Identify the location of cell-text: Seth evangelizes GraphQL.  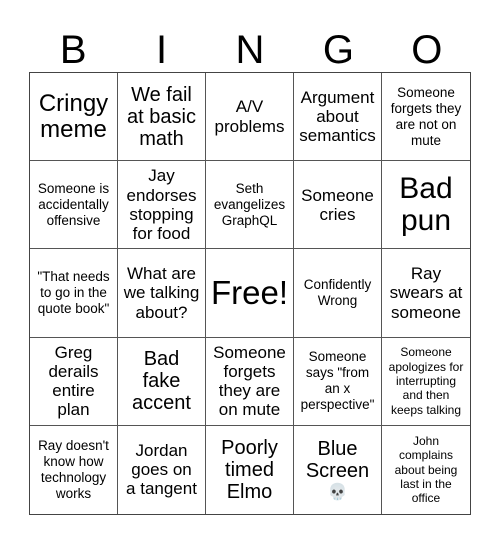
(249, 204).